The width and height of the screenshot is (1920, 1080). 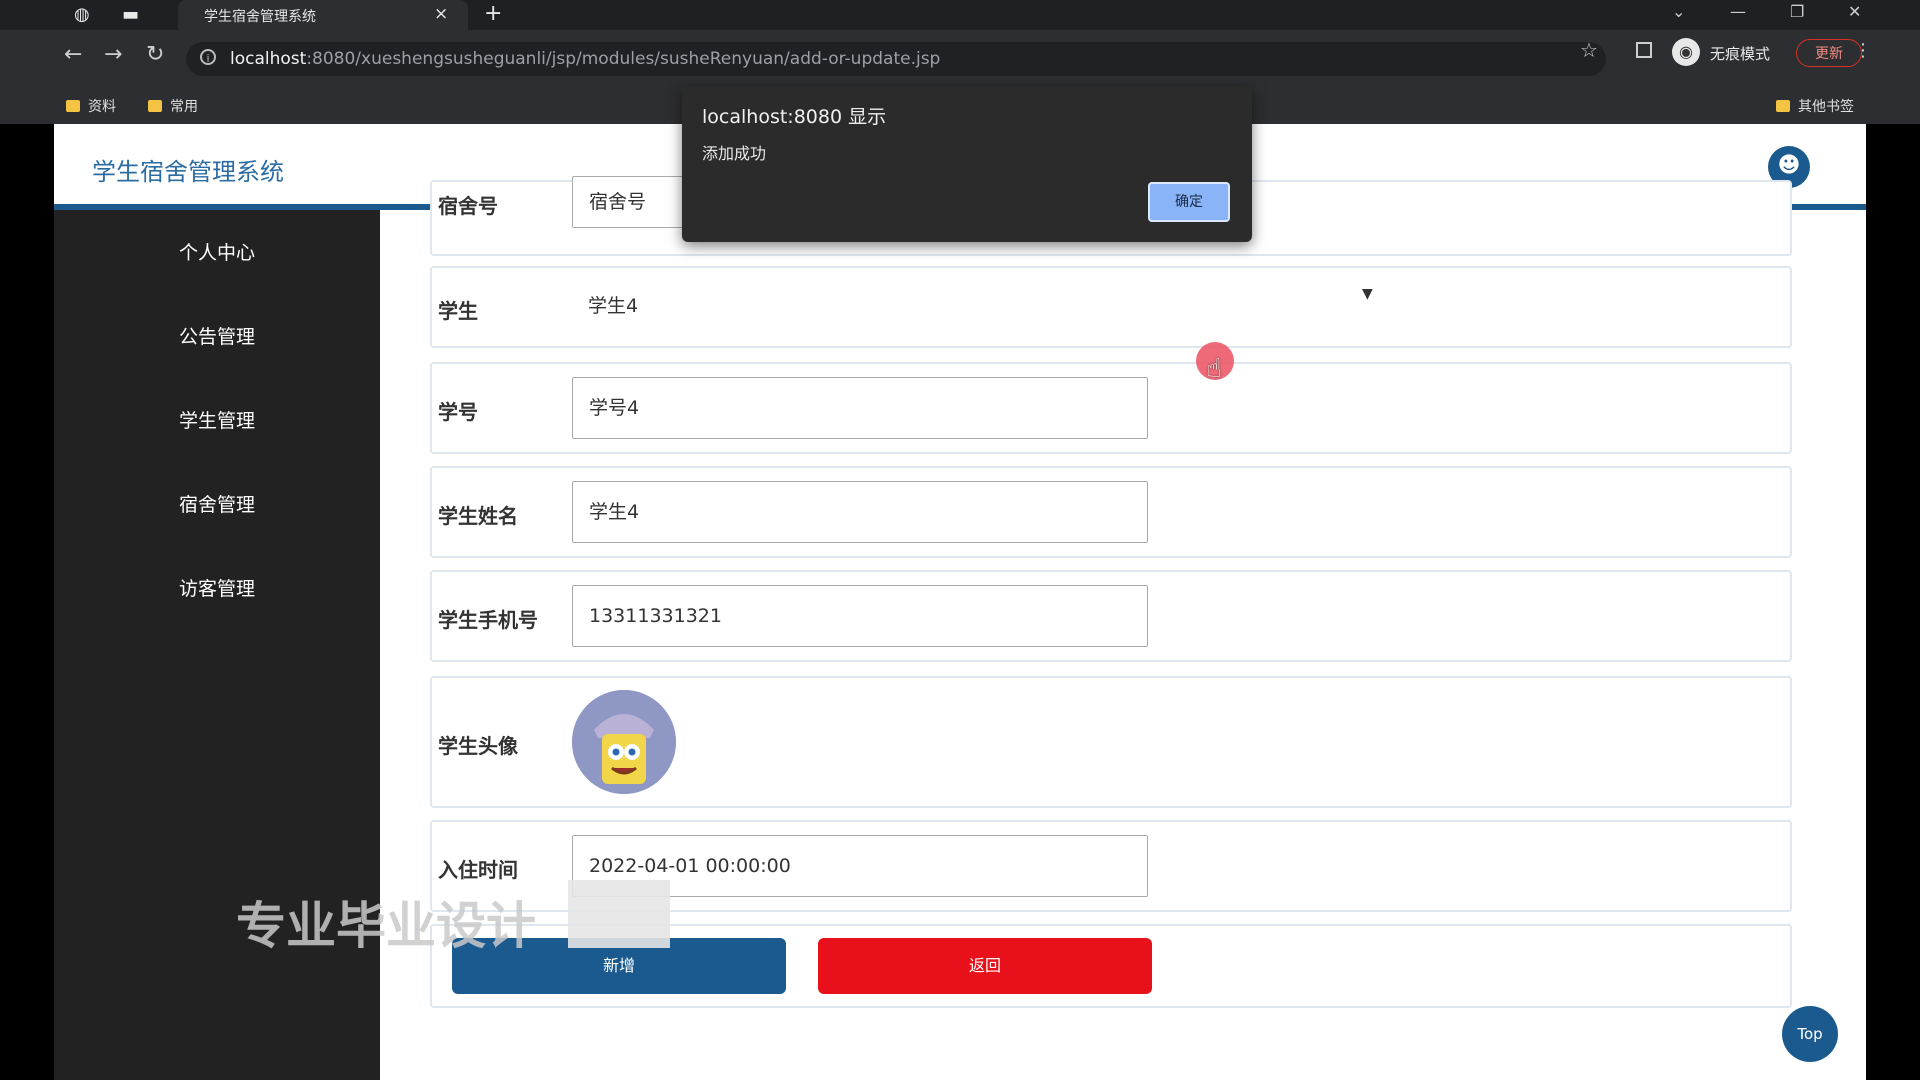 What do you see at coordinates (73, 54) in the screenshot?
I see `back-arrow-icon: ←` at bounding box center [73, 54].